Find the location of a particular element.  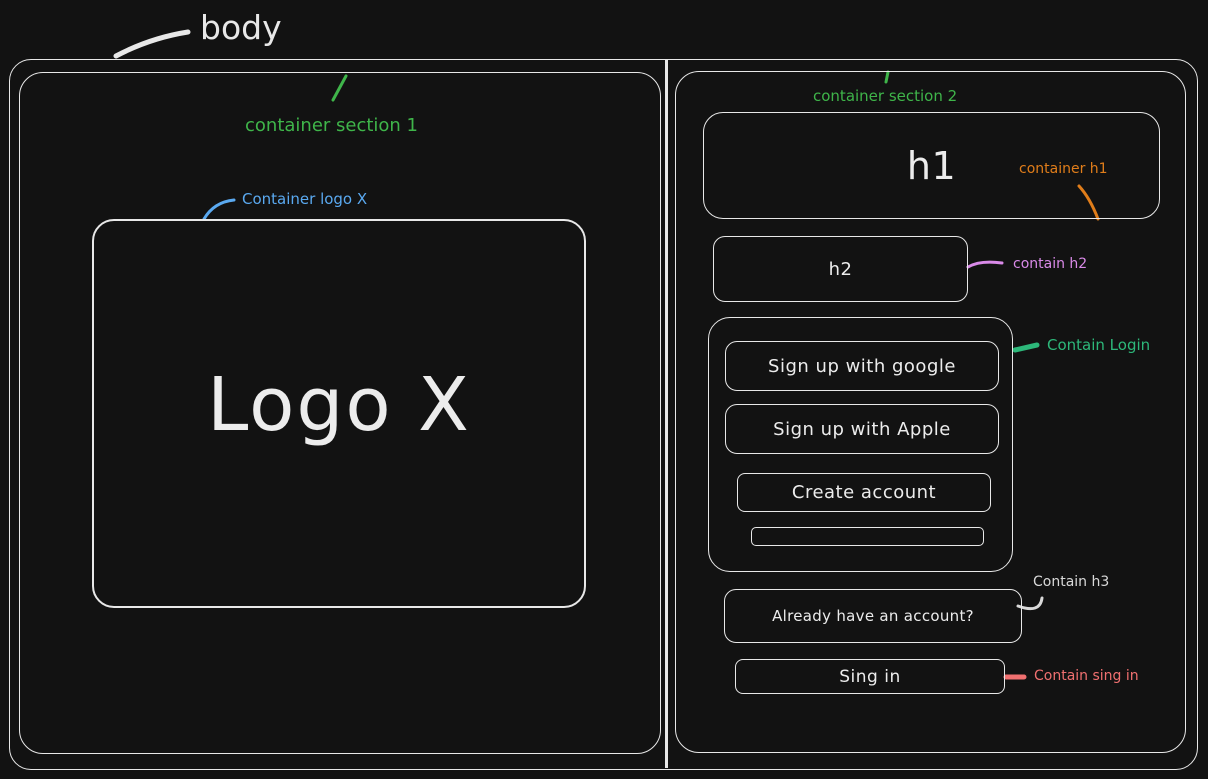

body-pointer is located at coordinates (152, 44).